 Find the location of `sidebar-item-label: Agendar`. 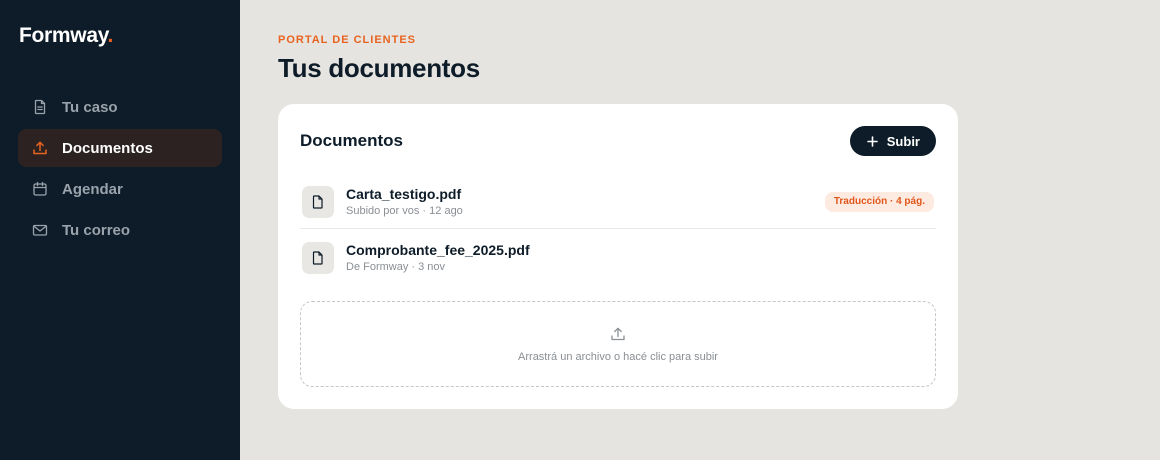

sidebar-item-label: Agendar is located at coordinates (92, 189).